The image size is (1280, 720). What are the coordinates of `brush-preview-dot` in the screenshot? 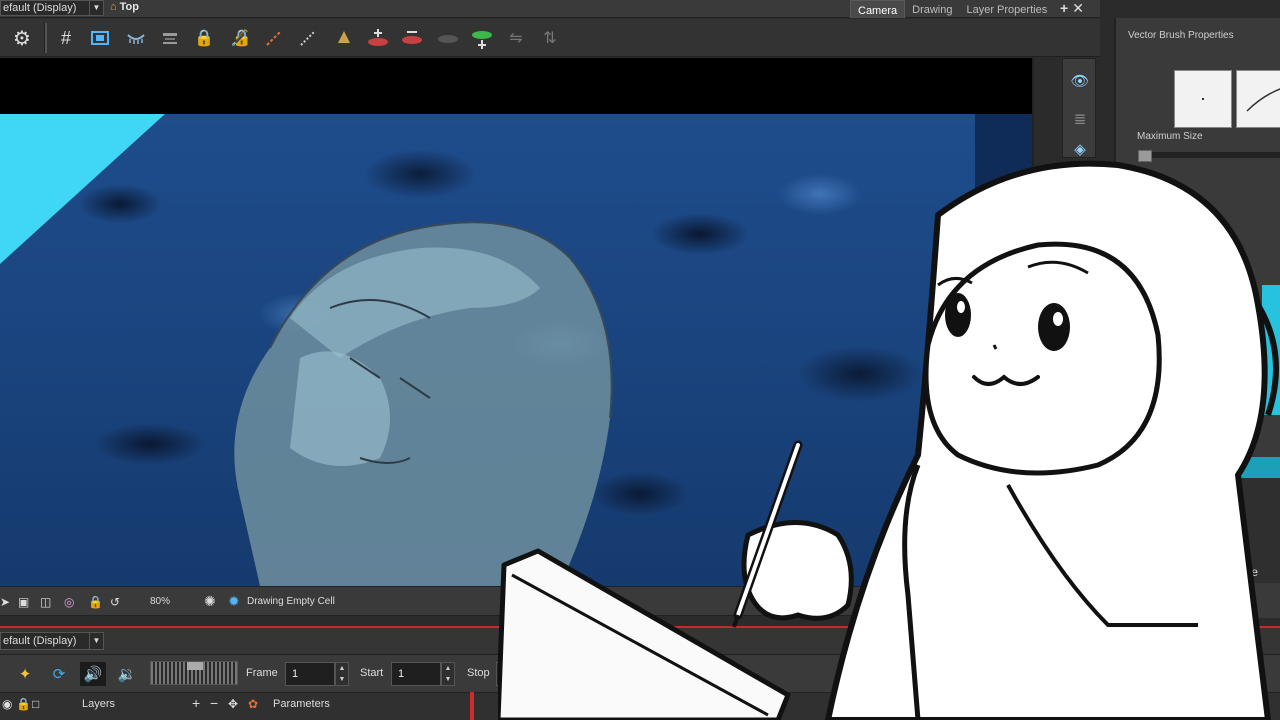 It's located at (1203, 99).